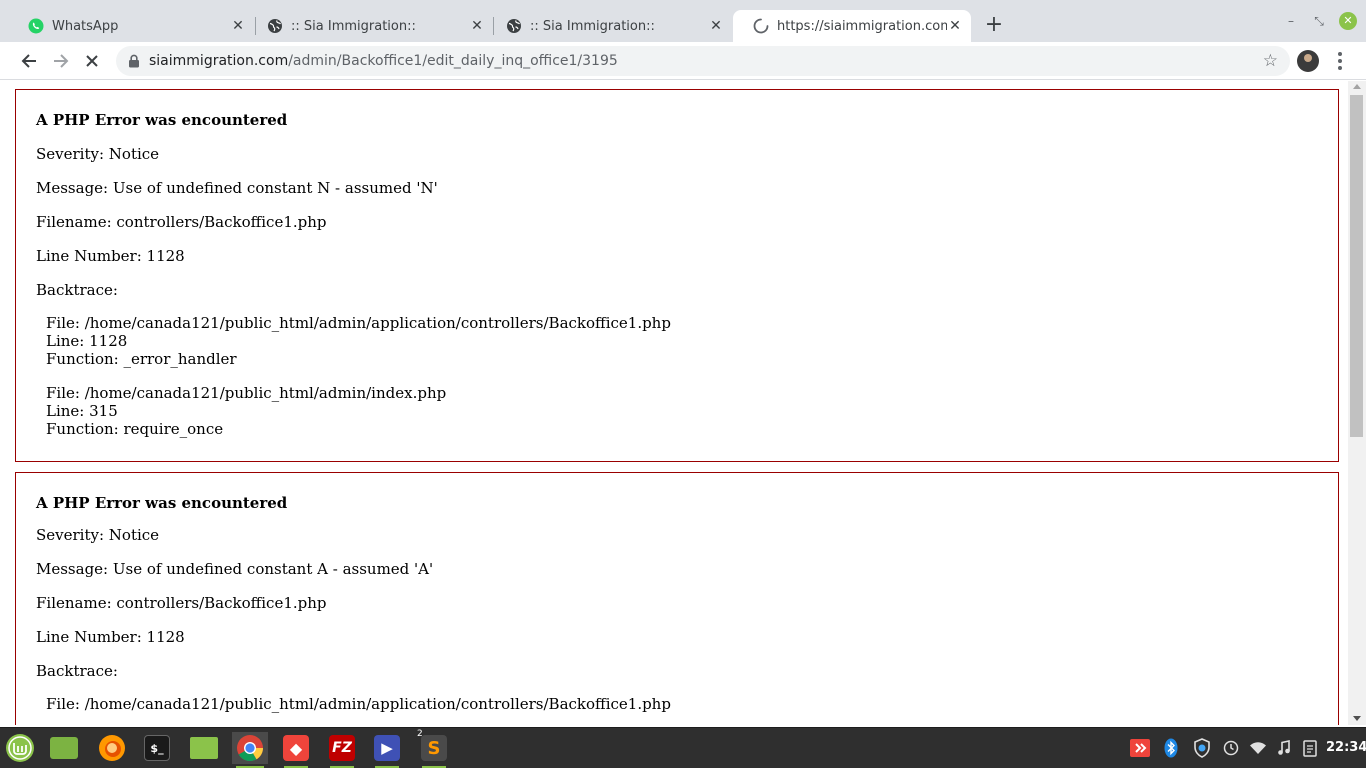 The height and width of the screenshot is (768, 1366). Describe the element at coordinates (1346, 747) in the screenshot. I see `system-clock: 22:34` at that location.